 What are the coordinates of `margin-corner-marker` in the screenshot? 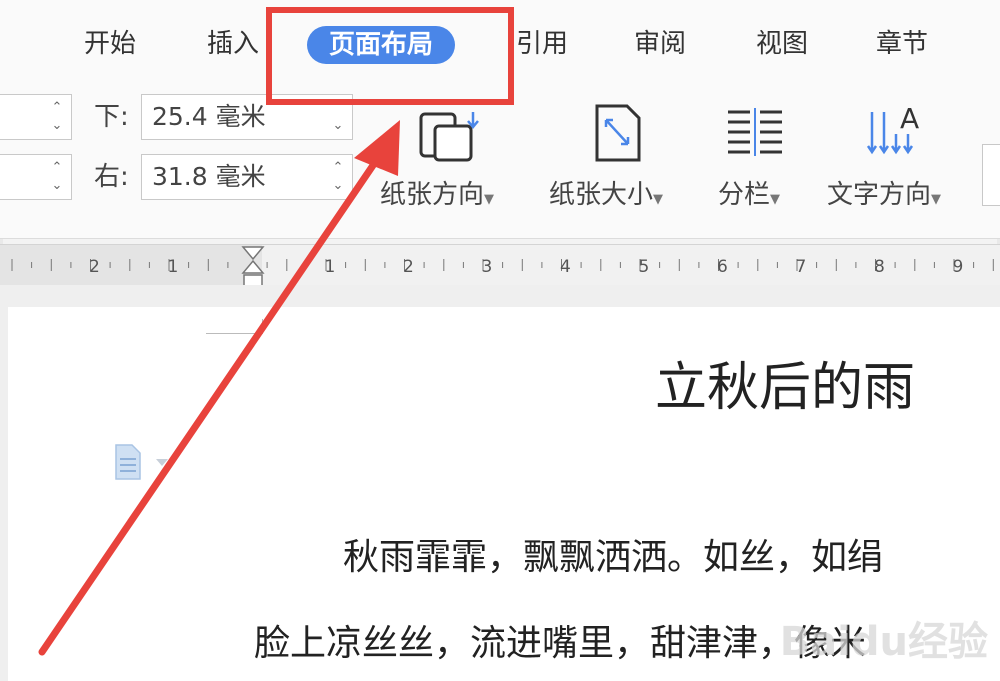 It's located at (234, 326).